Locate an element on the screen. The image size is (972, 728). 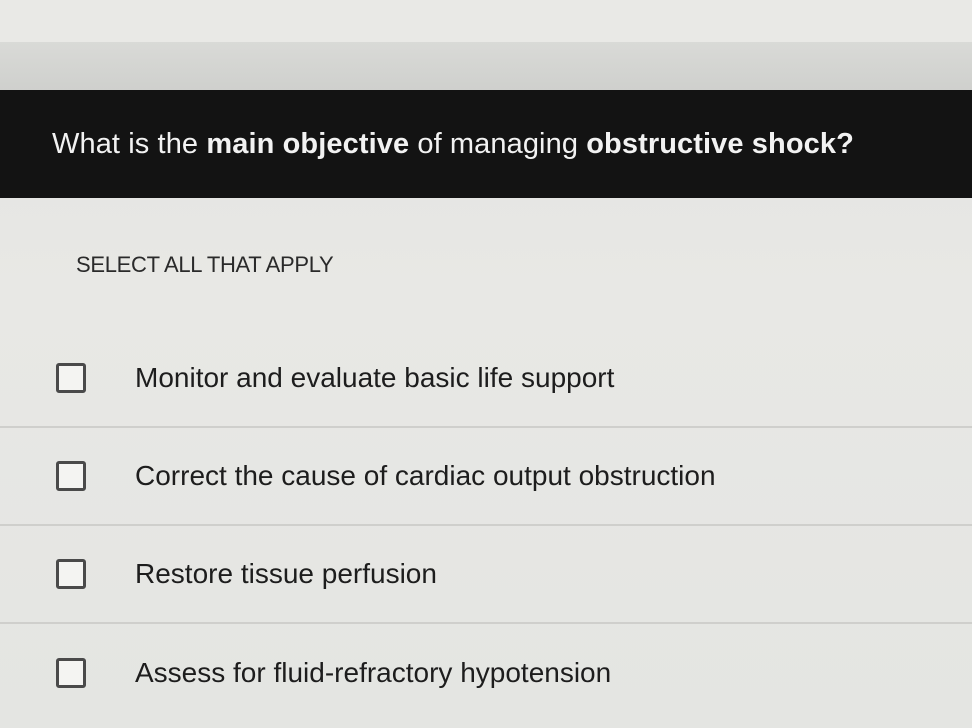
answer-option: Restore tissue perfusion is located at coordinates (486, 575).